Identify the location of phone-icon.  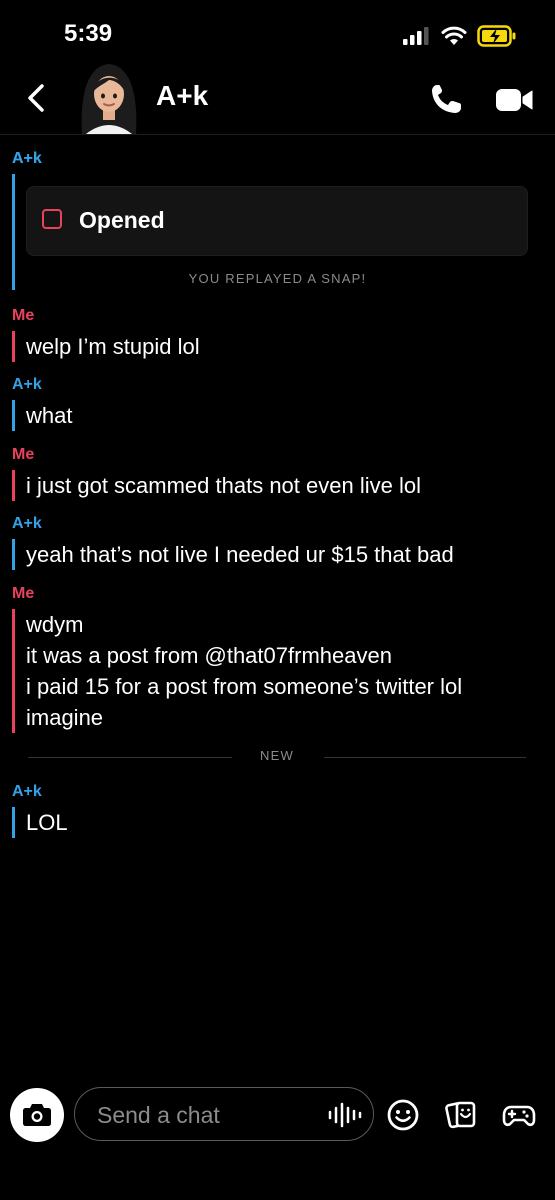
(446, 99).